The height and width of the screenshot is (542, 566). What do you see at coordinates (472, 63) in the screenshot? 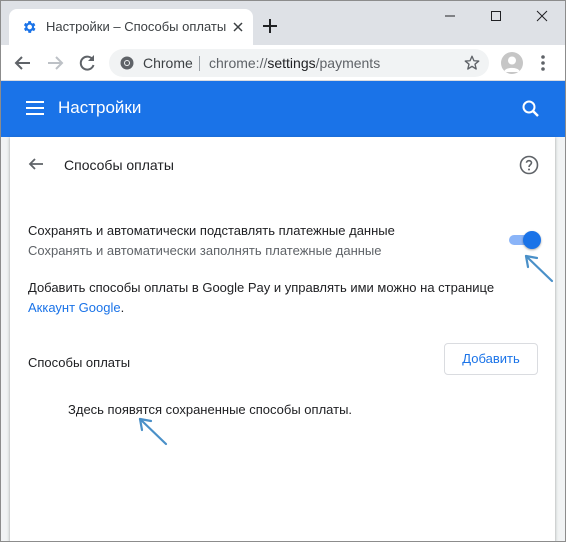
I see `star-icon` at bounding box center [472, 63].